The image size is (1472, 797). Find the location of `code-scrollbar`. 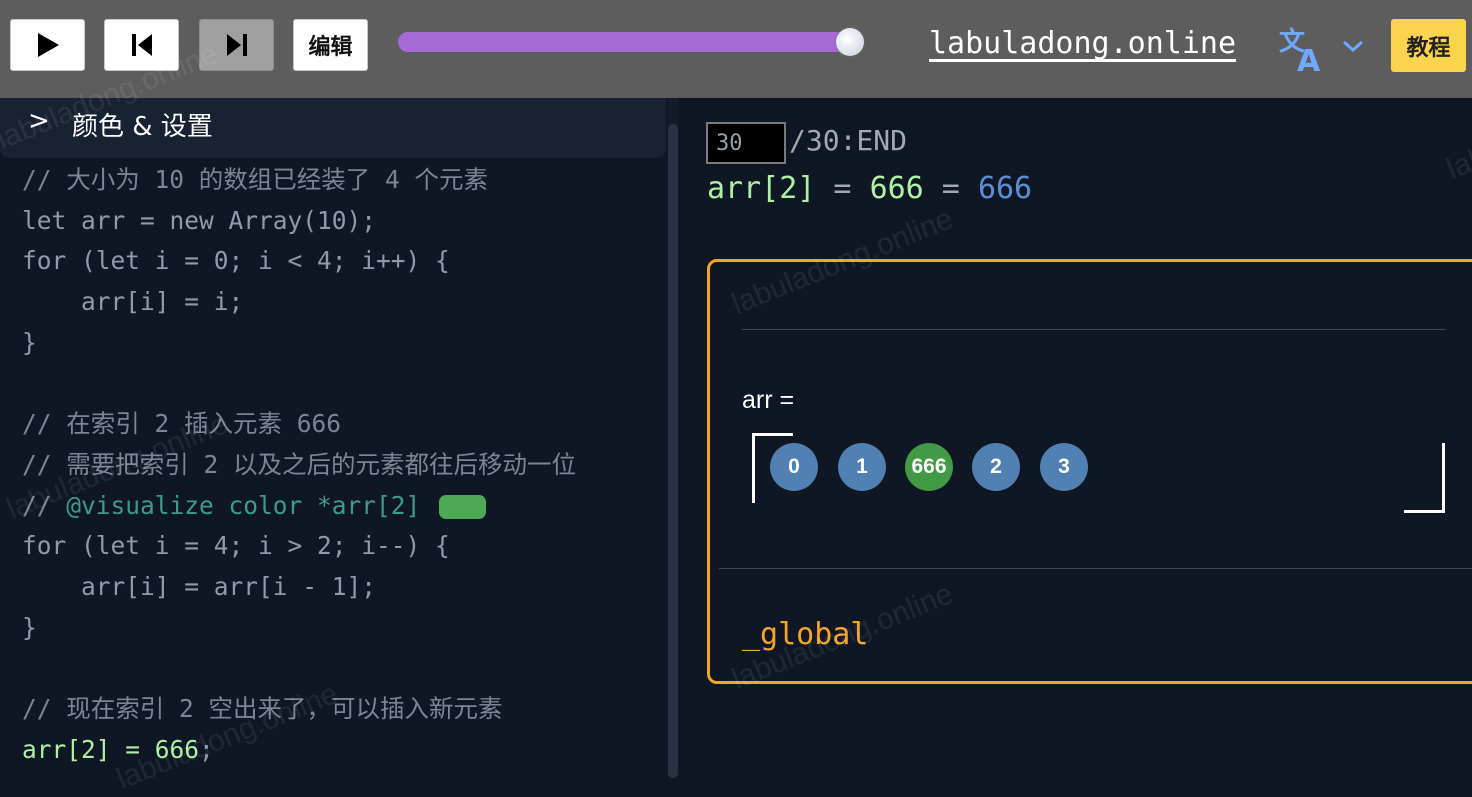

code-scrollbar is located at coordinates (673, 451).